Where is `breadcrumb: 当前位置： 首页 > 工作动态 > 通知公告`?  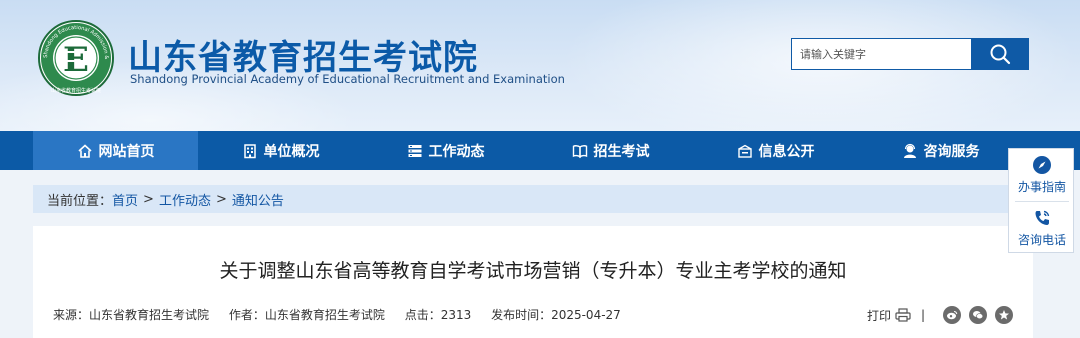 breadcrumb: 当前位置： 首页 > 工作动态 > 通知公告 is located at coordinates (533, 199).